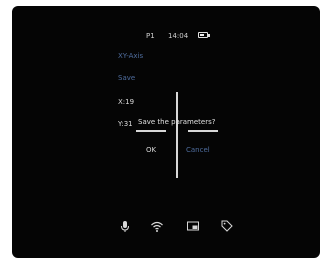 This screenshot has width=334, height=264. Describe the element at coordinates (166, 226) in the screenshot. I see `bottom-toolbar` at that location.